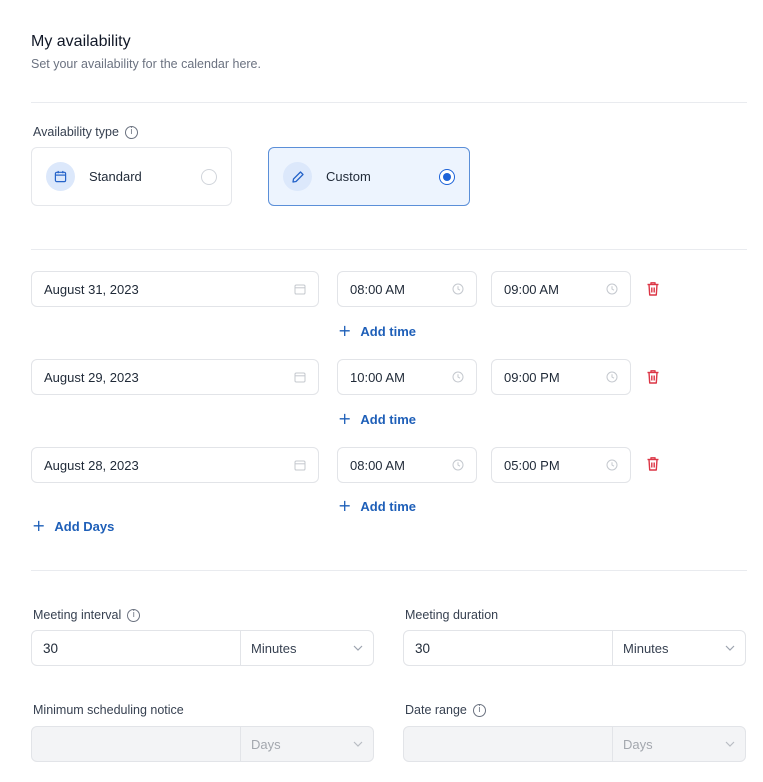 The height and width of the screenshot is (782, 763). Describe the element at coordinates (531, 289) in the screenshot. I see `end-time-value: 09:00 AM` at that location.